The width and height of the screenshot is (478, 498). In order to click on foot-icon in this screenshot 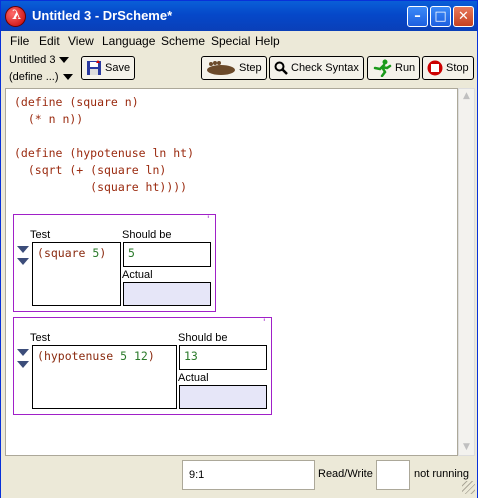, I will do `click(221, 68)`.